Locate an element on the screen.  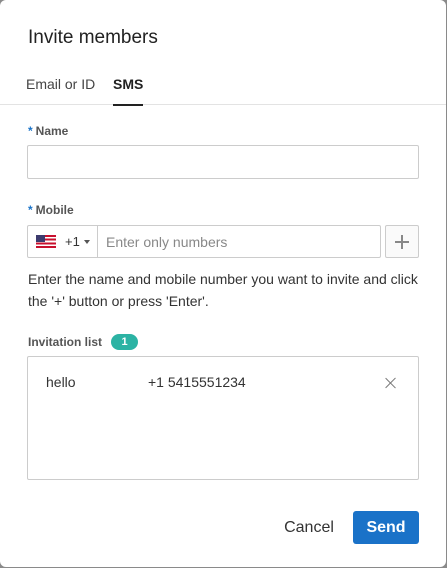
remove-invitee-close-icon is located at coordinates (391, 383).